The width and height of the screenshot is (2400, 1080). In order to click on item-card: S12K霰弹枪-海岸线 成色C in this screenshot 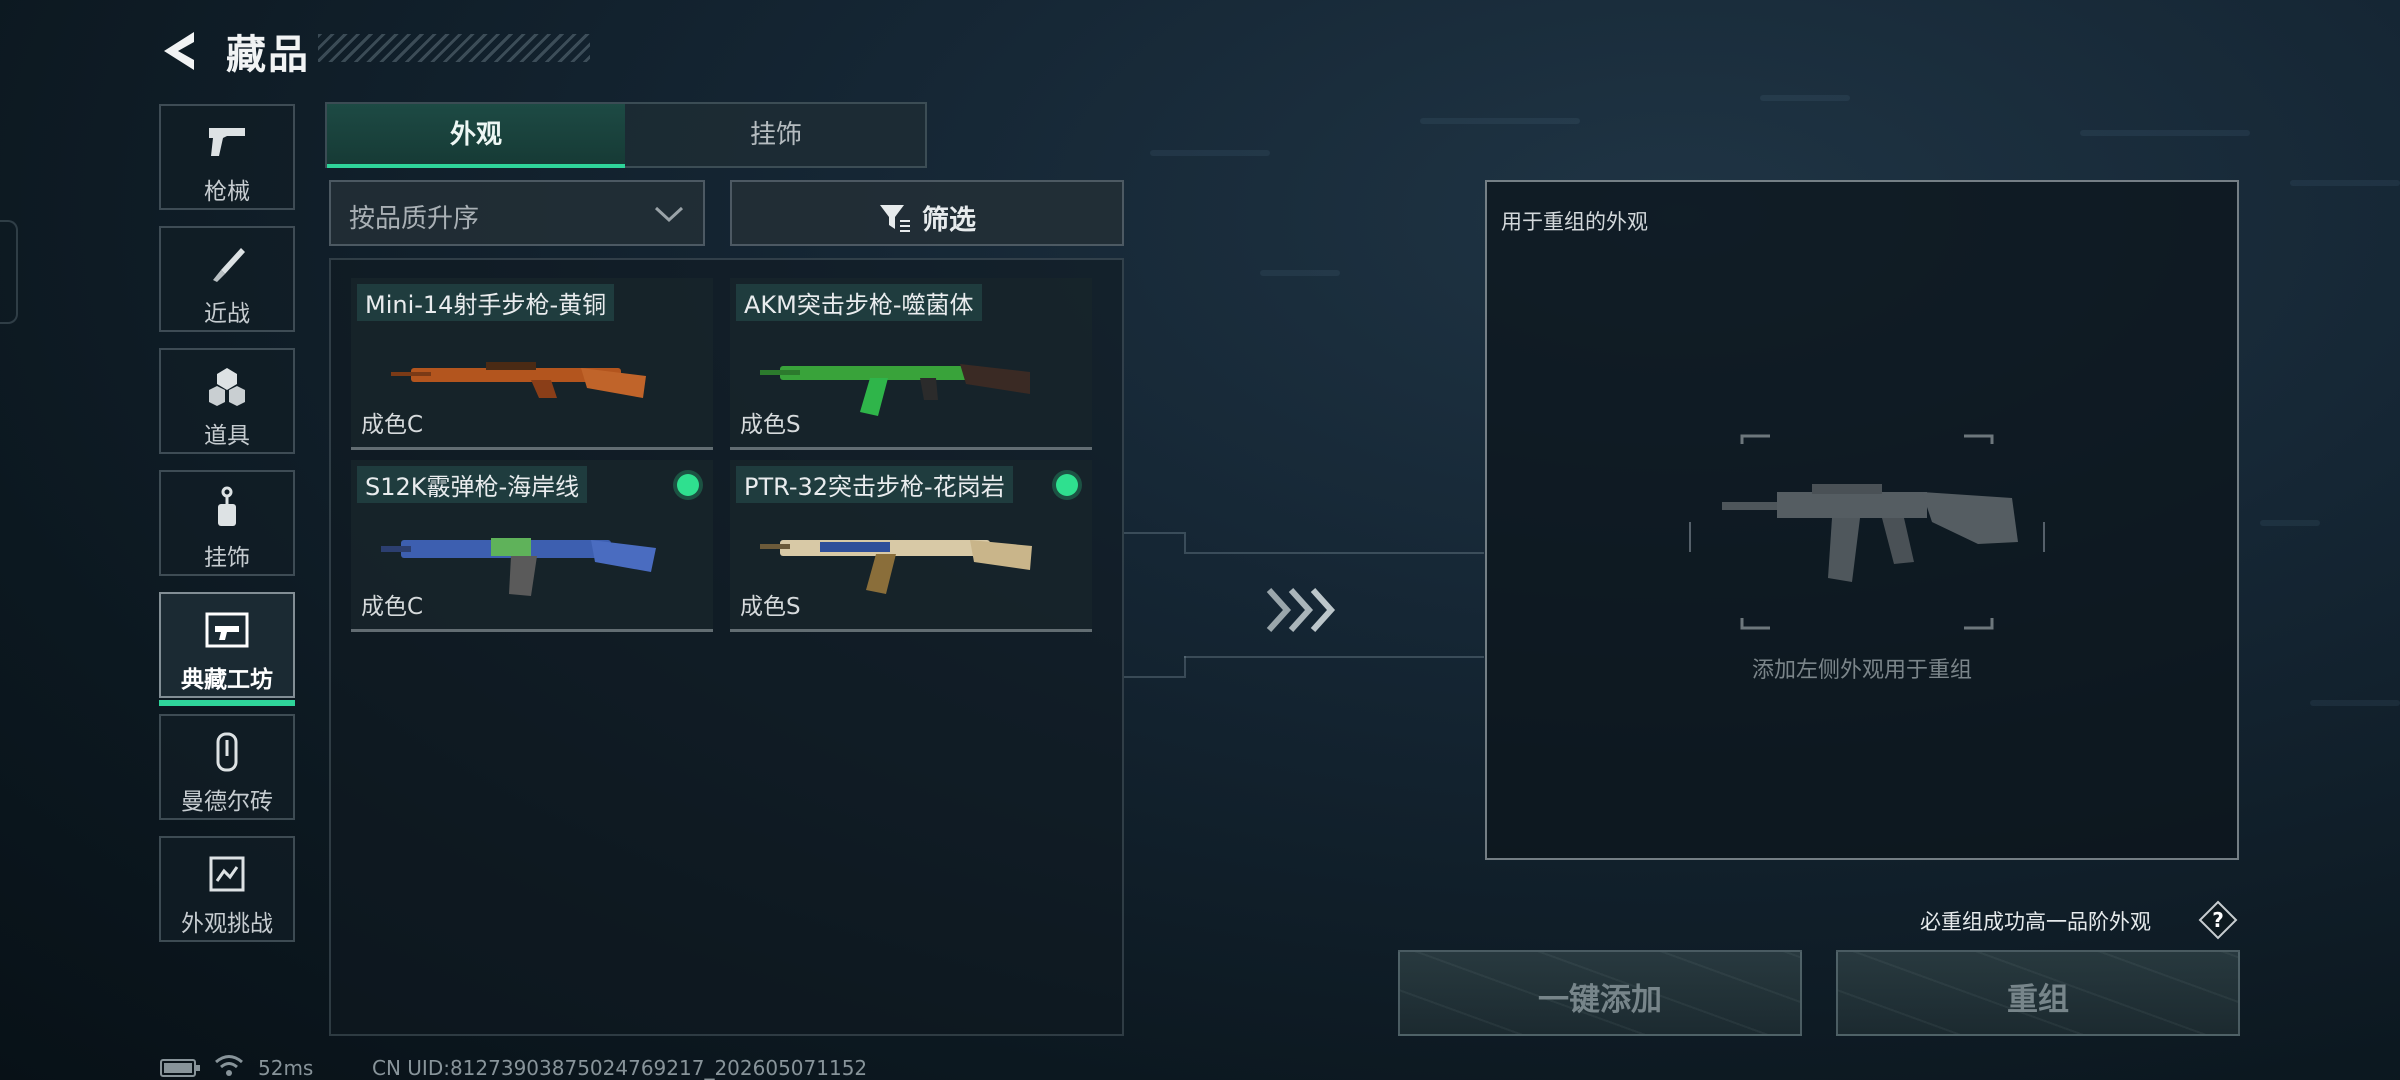, I will do `click(532, 546)`.